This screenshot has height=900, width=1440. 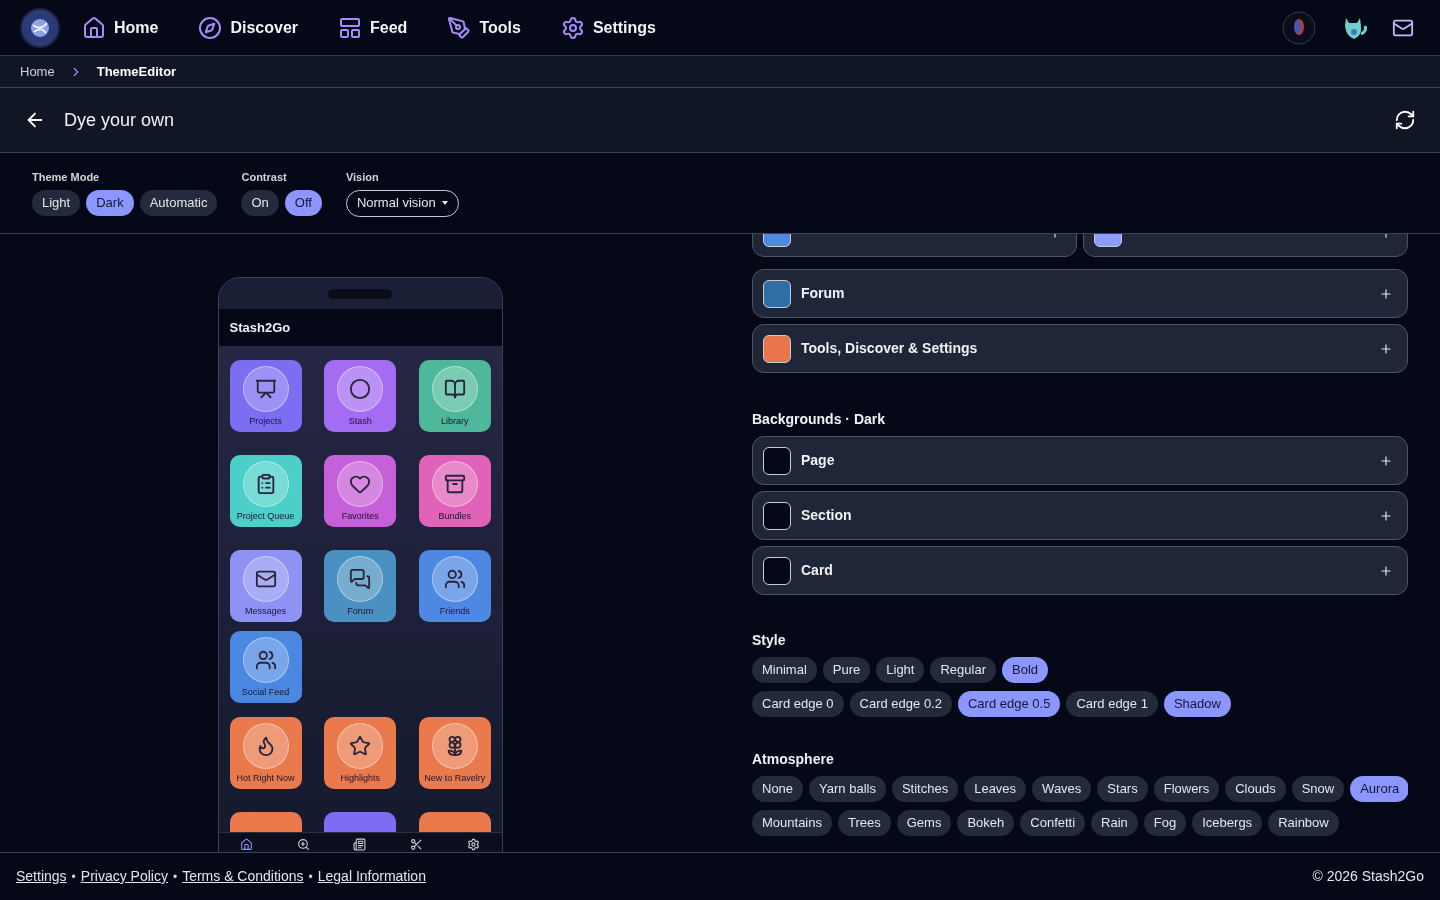 What do you see at coordinates (265, 396) in the screenshot?
I see `app-tile: Projects` at bounding box center [265, 396].